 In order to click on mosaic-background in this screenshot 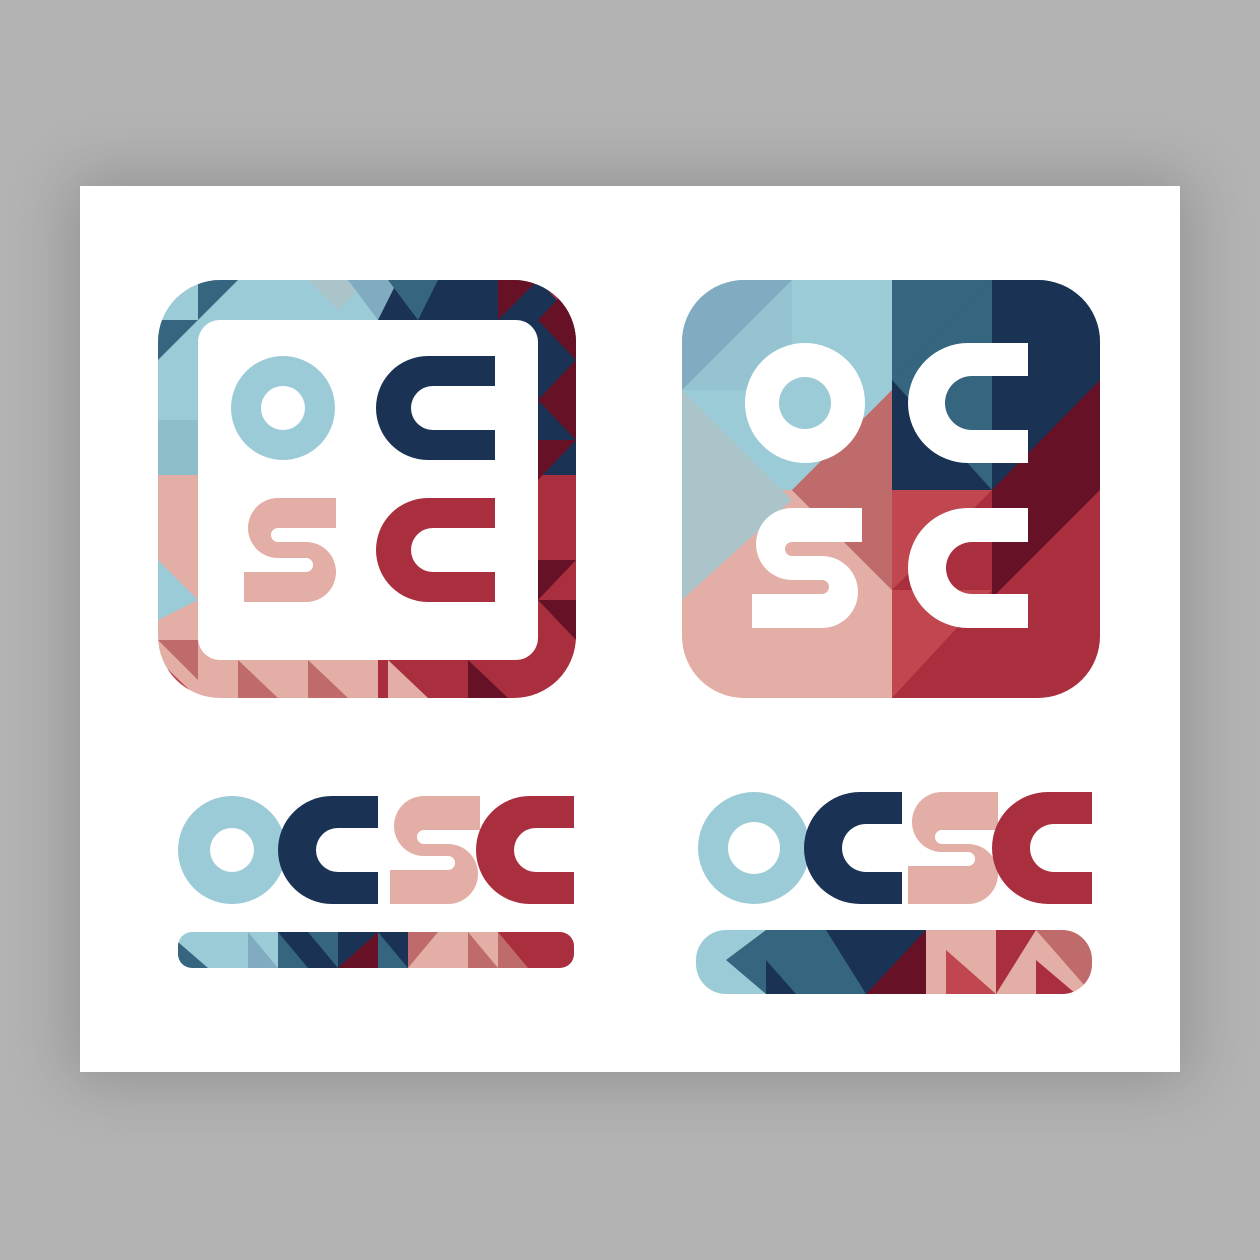, I will do `click(891, 489)`.